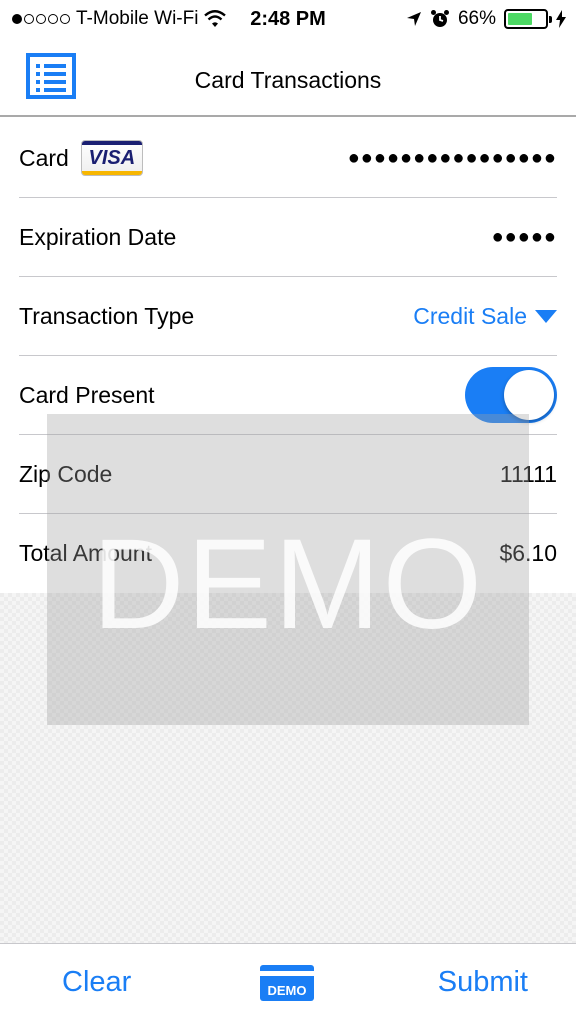 The height and width of the screenshot is (1024, 576). I want to click on card-number-masked: ●●●●●●●●●●●●●●●●, so click(452, 158).